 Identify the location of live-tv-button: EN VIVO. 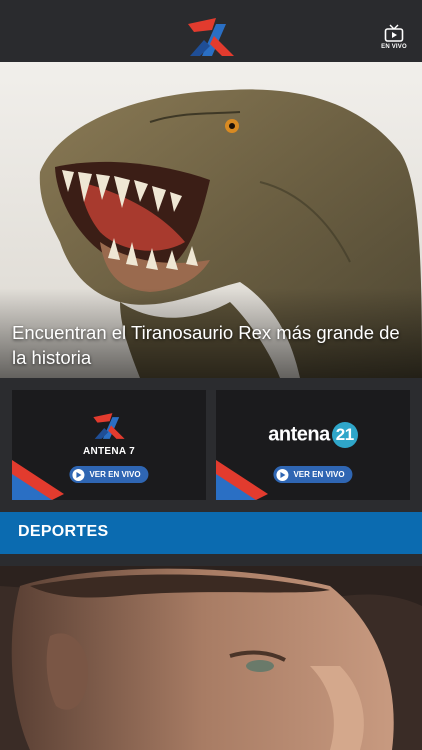
(394, 39).